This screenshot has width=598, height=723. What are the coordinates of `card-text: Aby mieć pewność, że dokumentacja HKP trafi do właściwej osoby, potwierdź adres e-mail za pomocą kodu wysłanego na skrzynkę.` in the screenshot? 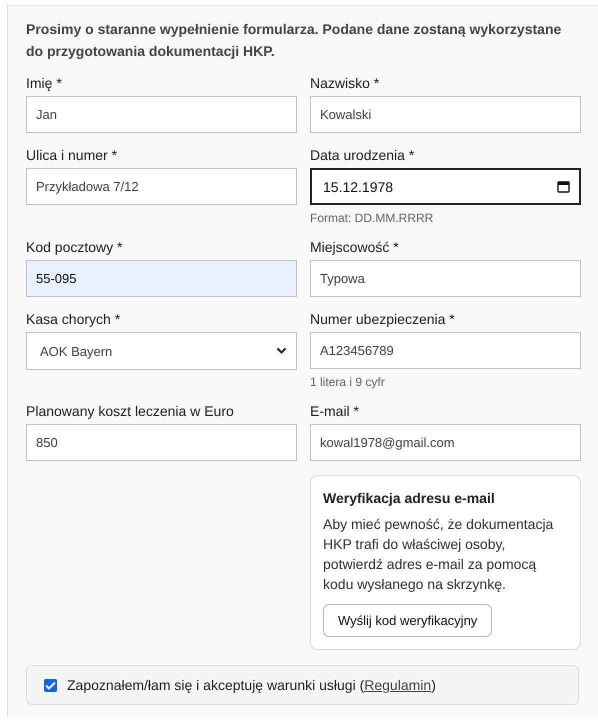 It's located at (438, 554).